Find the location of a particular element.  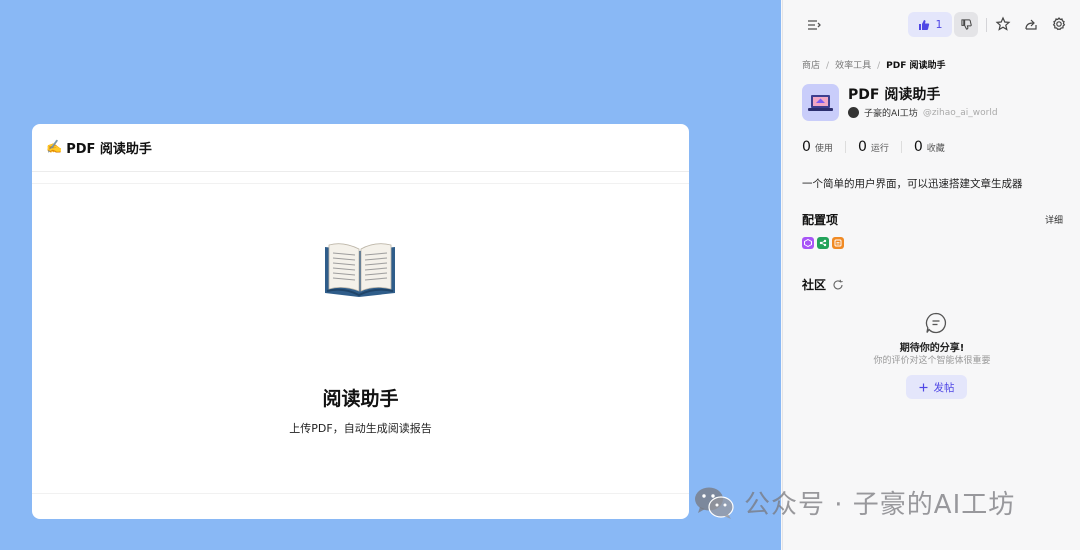

plus-icon is located at coordinates (923, 387).